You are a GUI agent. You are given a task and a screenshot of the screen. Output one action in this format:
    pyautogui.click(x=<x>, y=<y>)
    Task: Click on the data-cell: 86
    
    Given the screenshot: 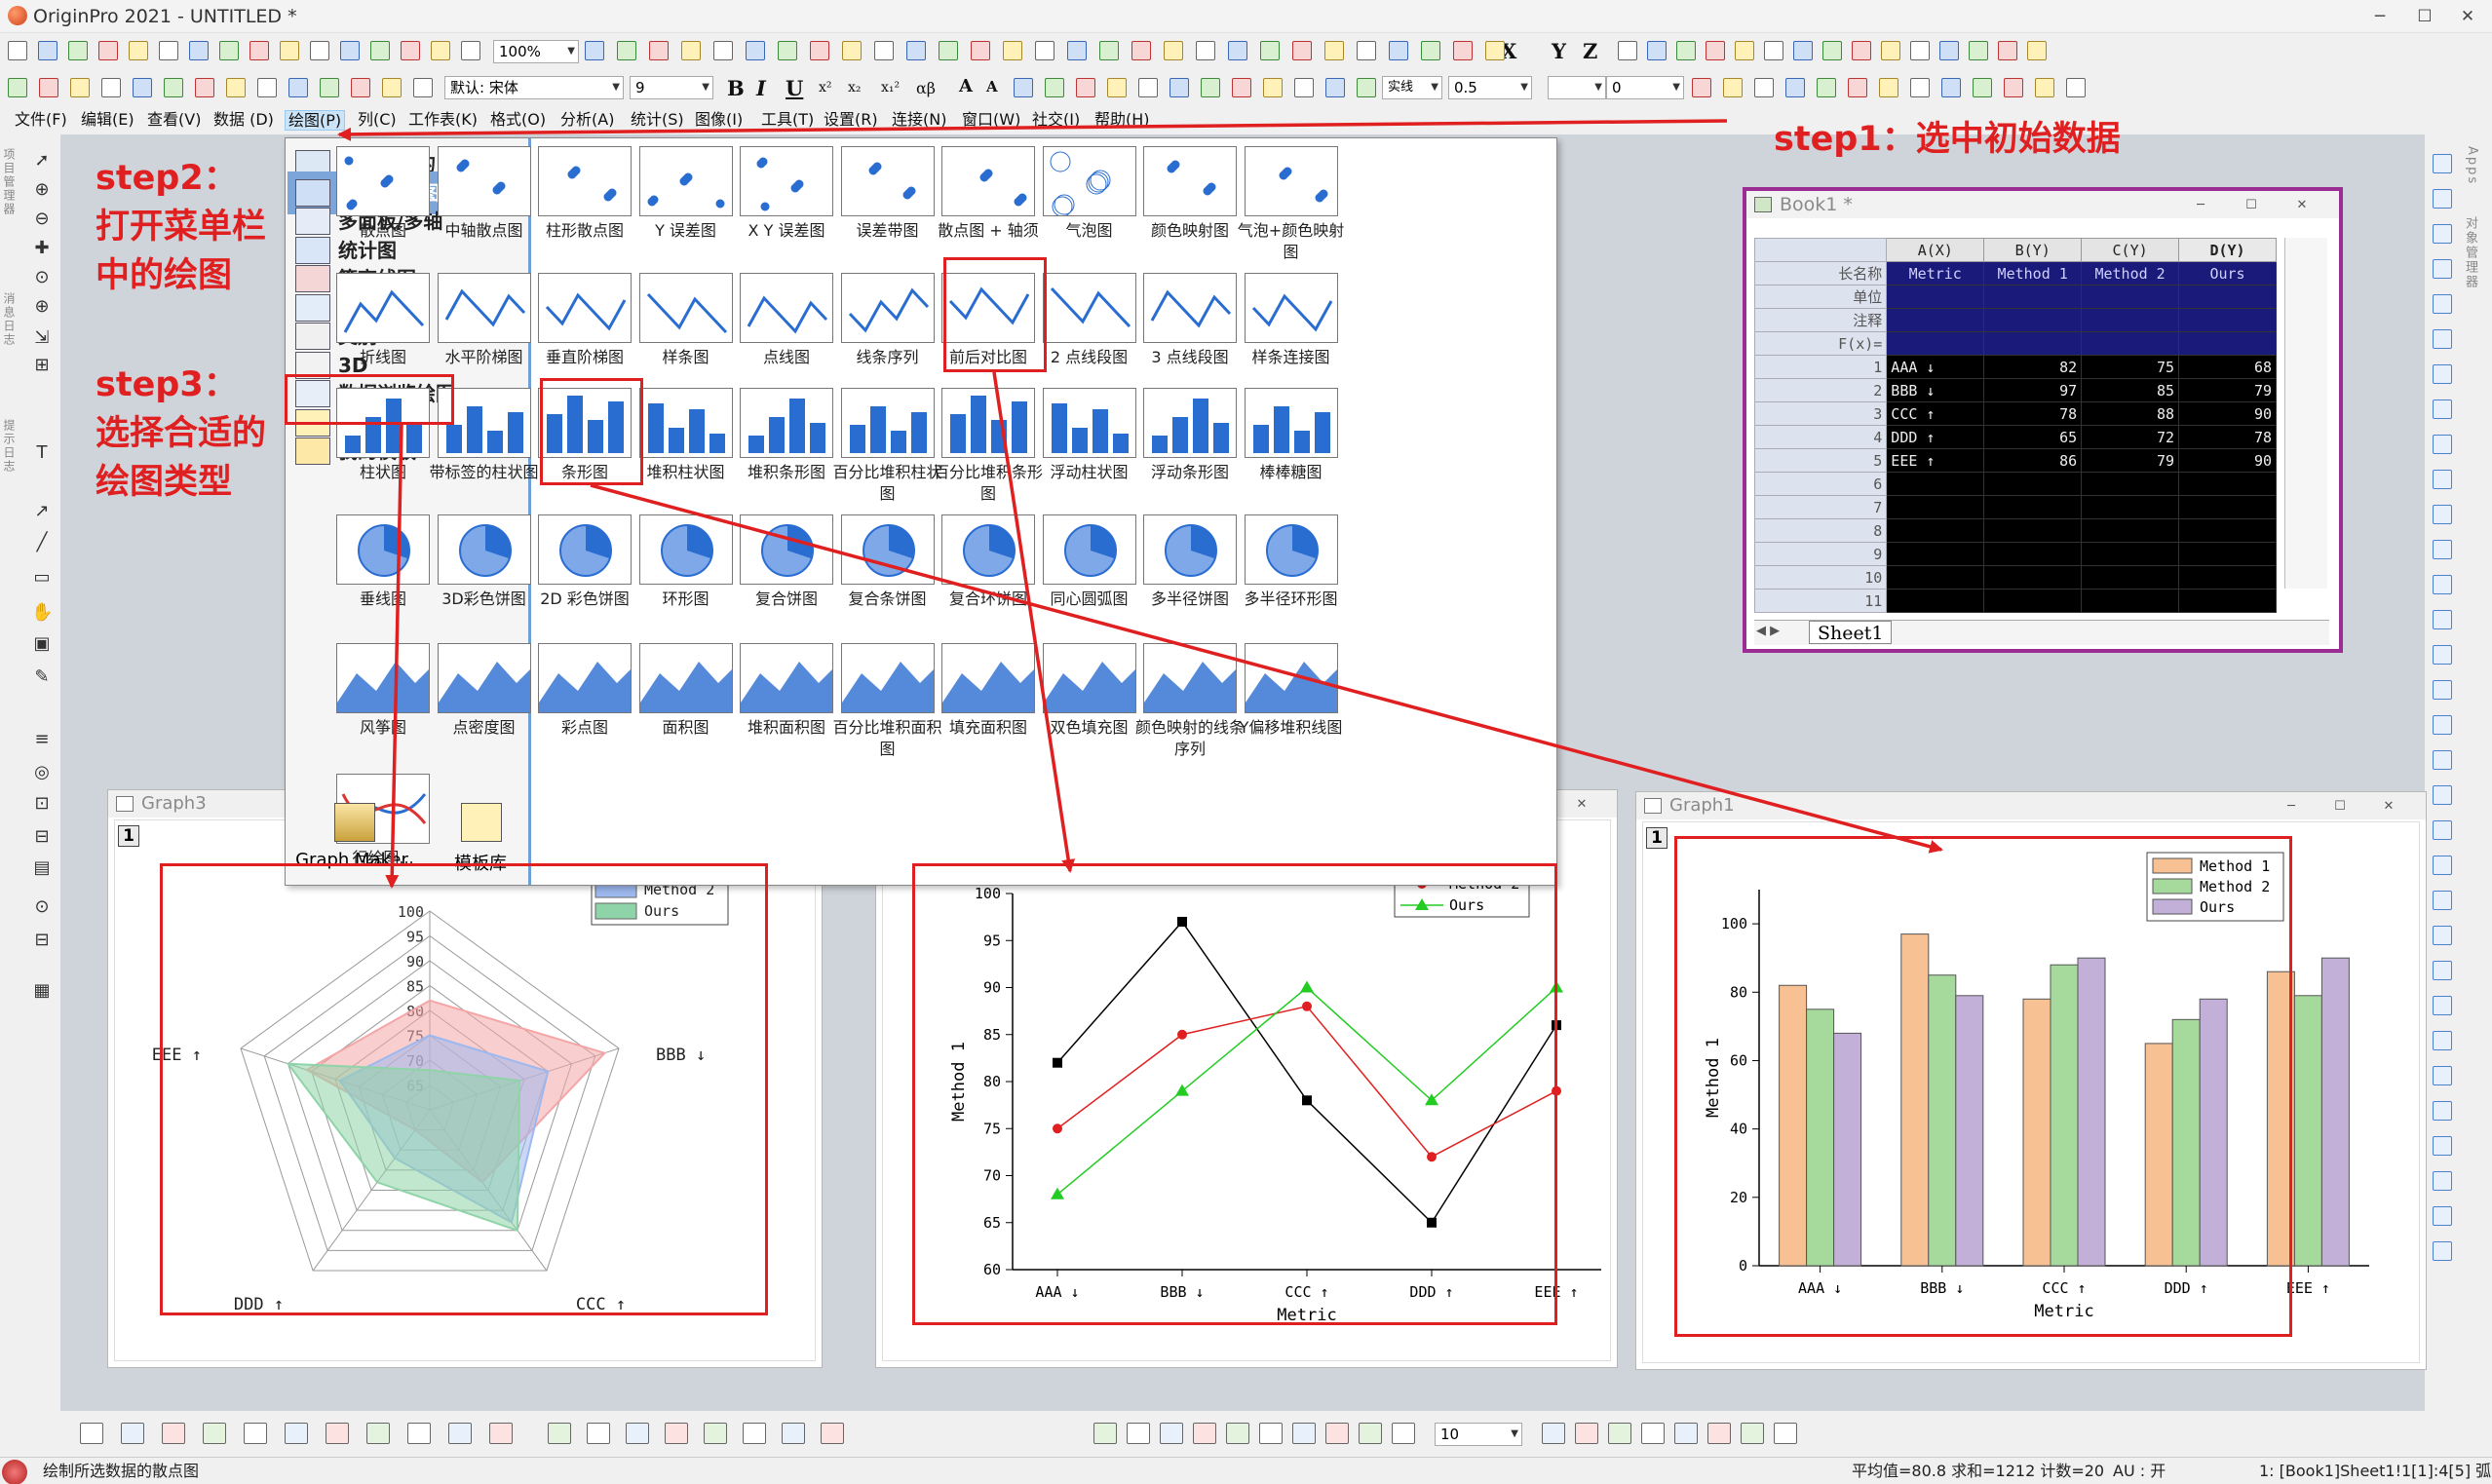 What is the action you would take?
    pyautogui.click(x=2033, y=460)
    